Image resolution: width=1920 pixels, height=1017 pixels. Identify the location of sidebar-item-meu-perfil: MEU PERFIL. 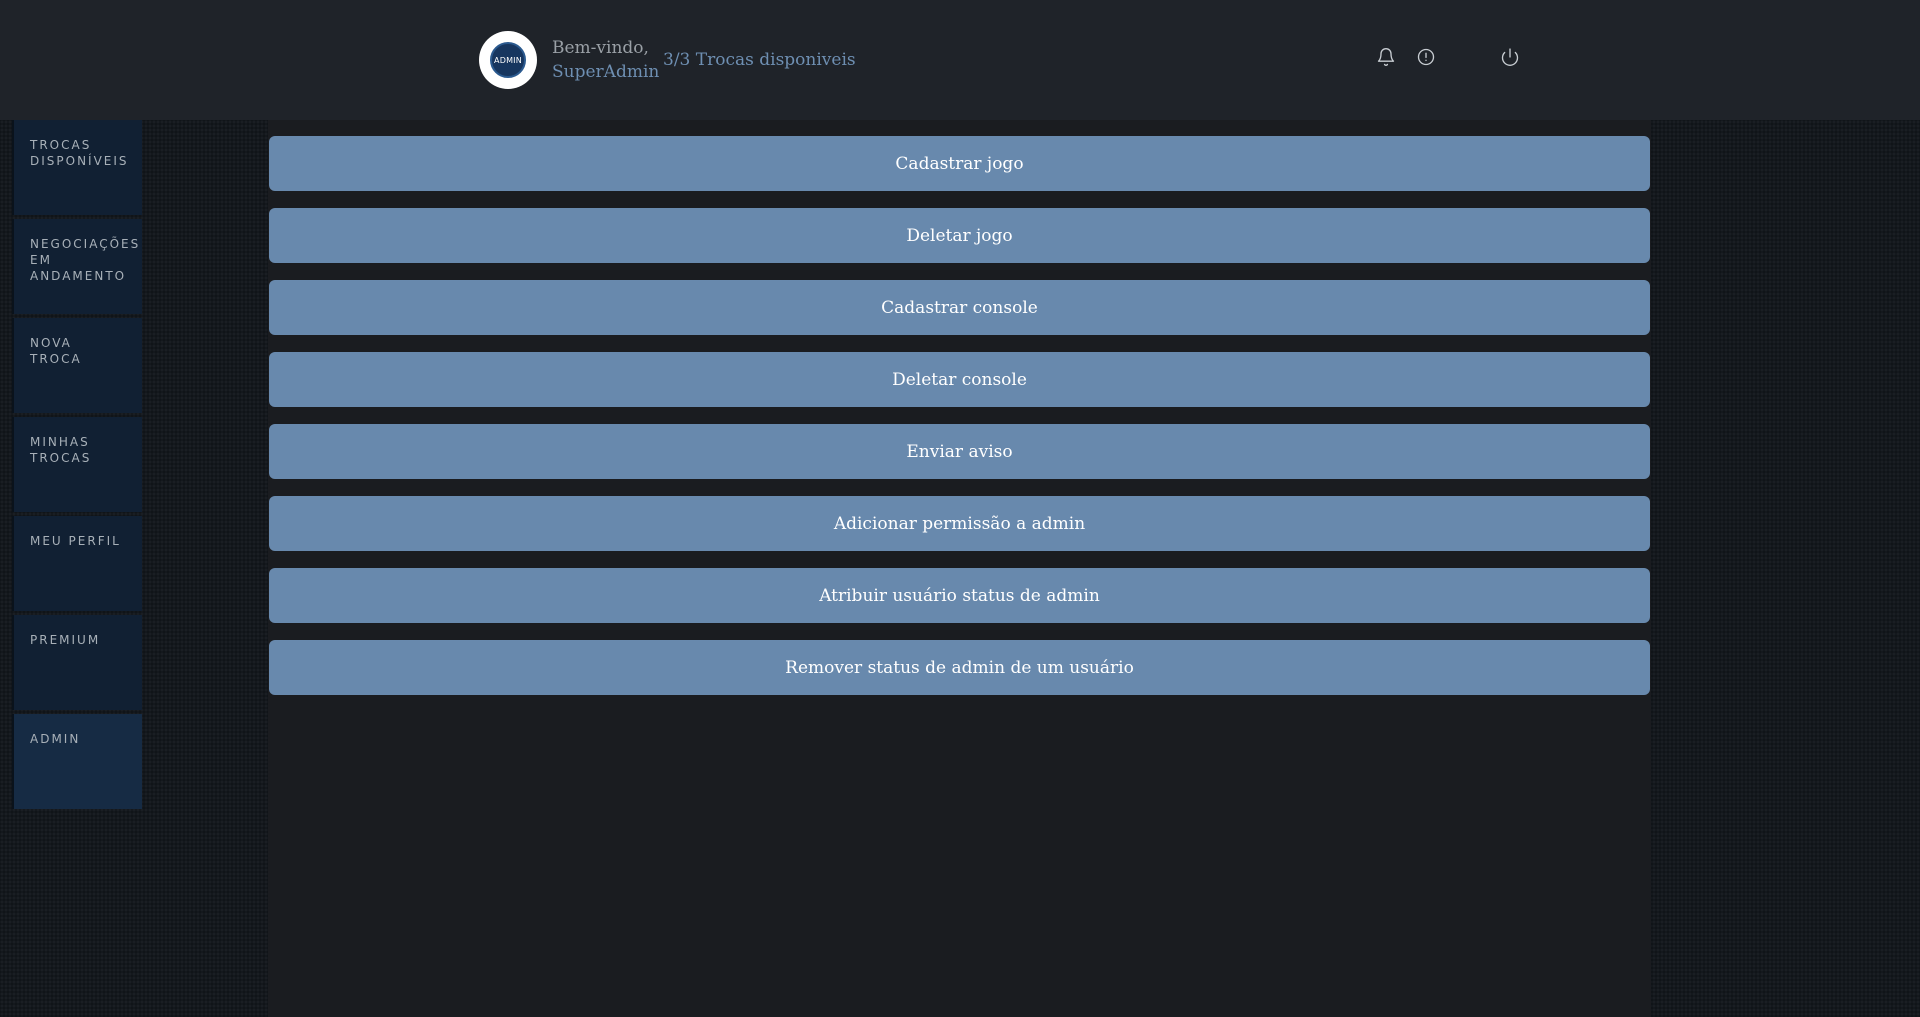
(77, 563).